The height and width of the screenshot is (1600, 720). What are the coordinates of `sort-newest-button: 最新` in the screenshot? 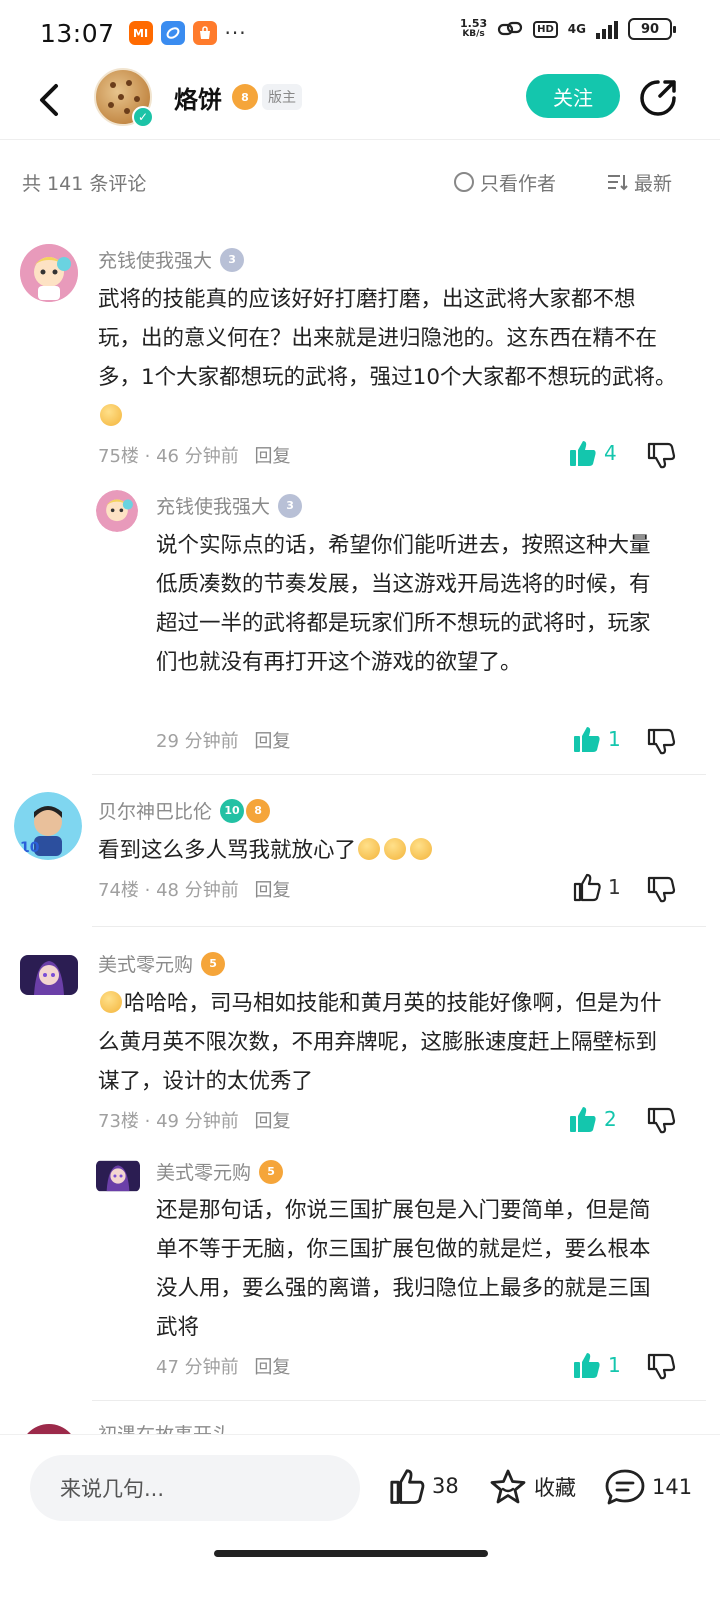 It's located at (639, 182).